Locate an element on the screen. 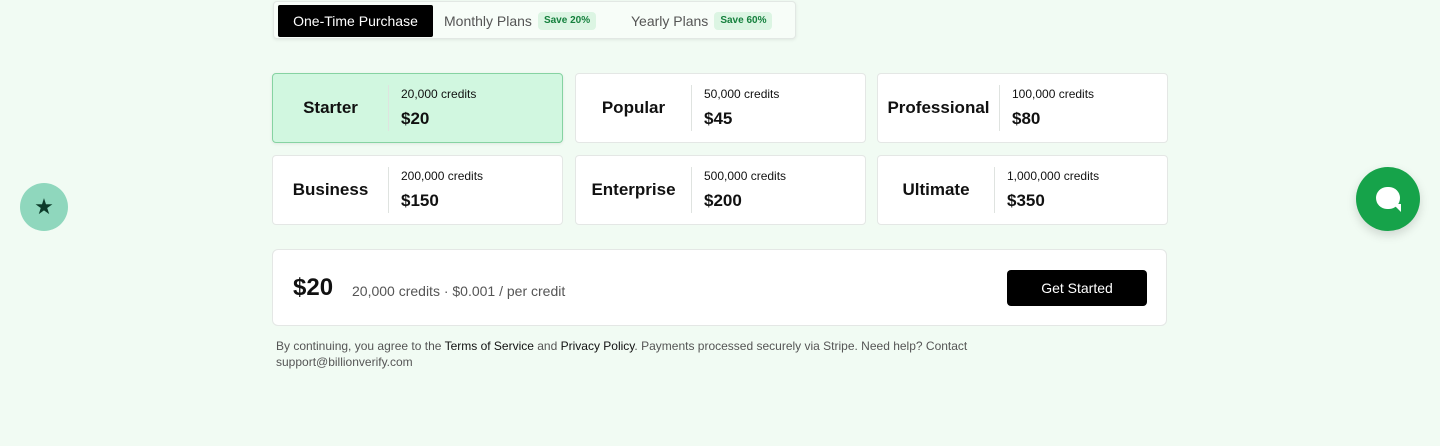 This screenshot has width=1440, height=446. plan-name: Starter is located at coordinates (330, 107).